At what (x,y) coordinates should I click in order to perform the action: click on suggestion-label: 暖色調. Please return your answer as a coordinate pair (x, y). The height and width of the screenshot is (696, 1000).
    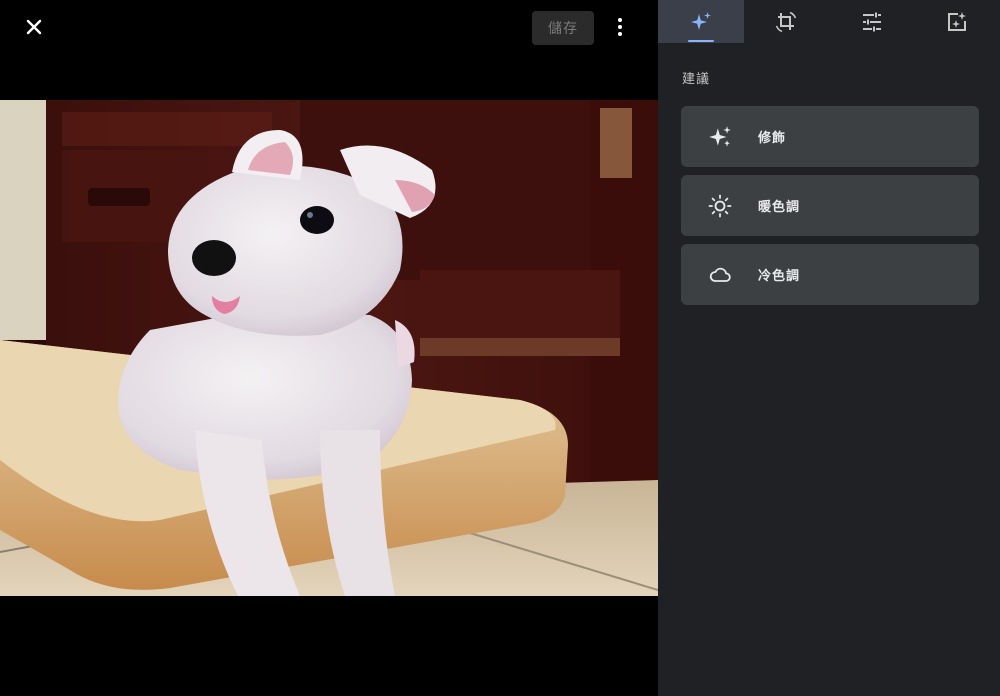
    Looking at the image, I should click on (779, 207).